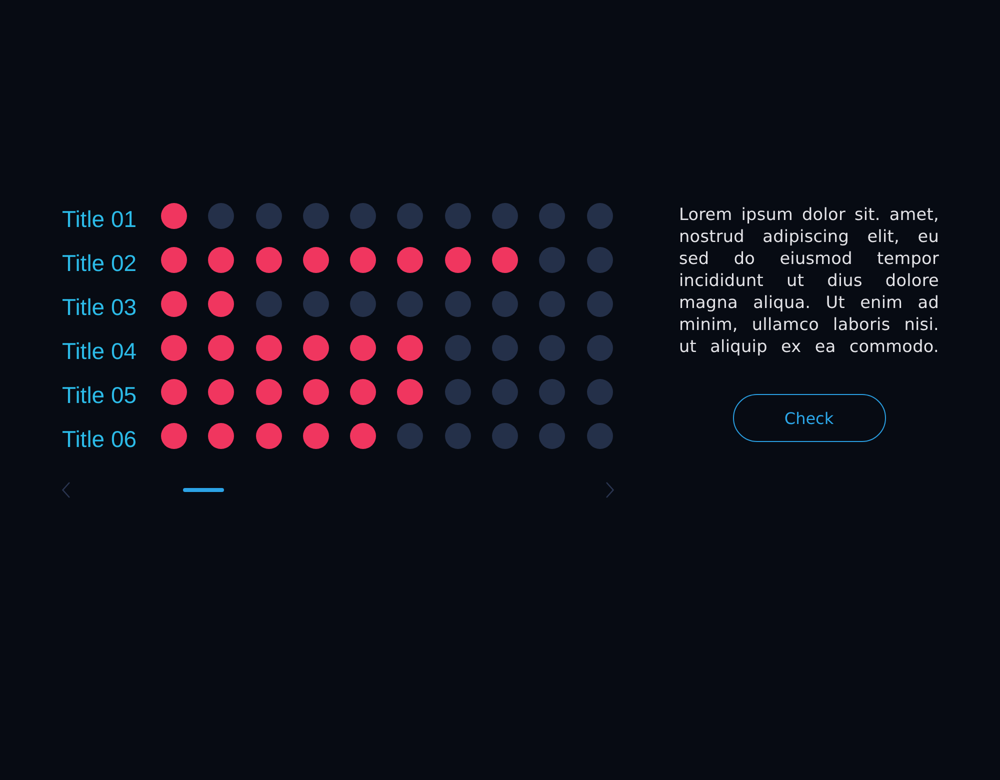 The height and width of the screenshot is (780, 1000). I want to click on scroll-indicator, so click(203, 490).